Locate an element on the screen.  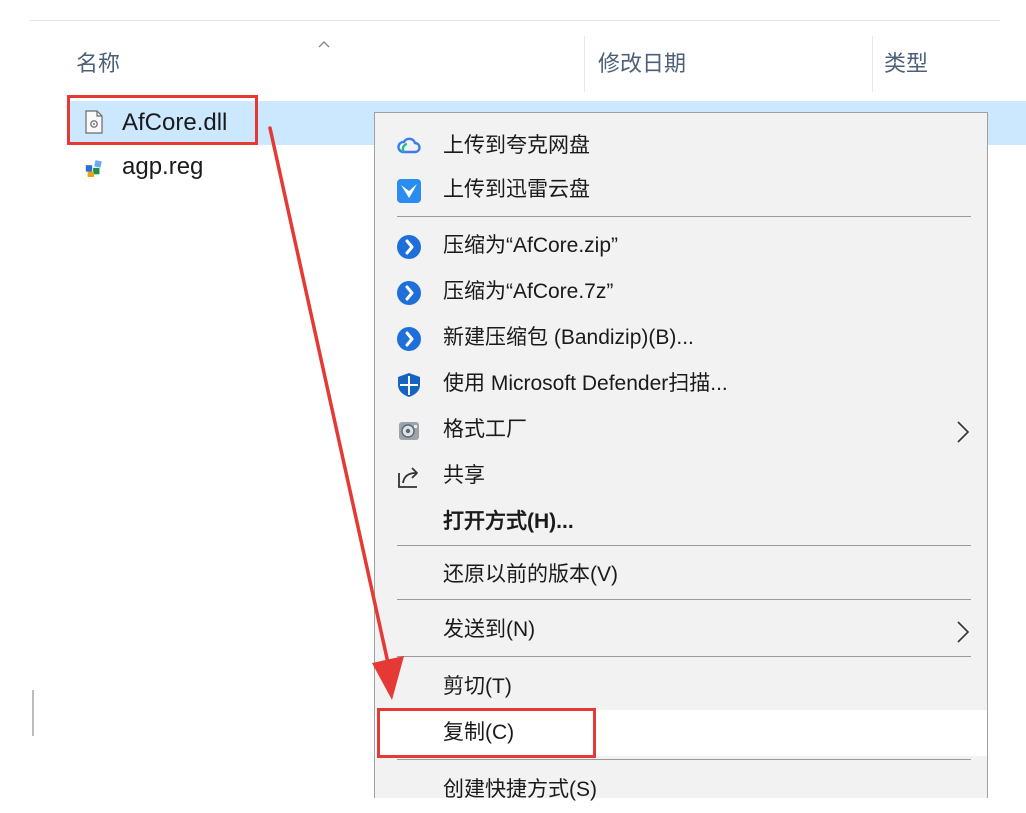
menu-item-label: 共享 is located at coordinates (464, 475).